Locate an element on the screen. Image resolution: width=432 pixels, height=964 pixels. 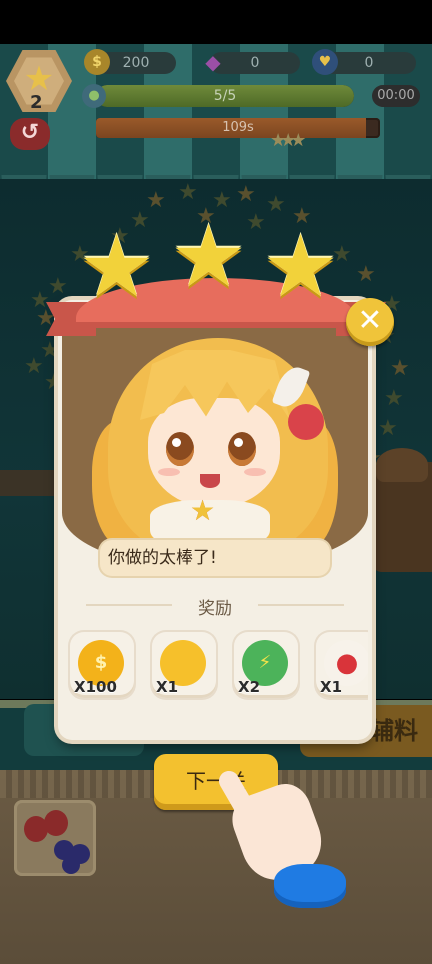
dialog-text: 你做的太棒了! is located at coordinates (162, 558).